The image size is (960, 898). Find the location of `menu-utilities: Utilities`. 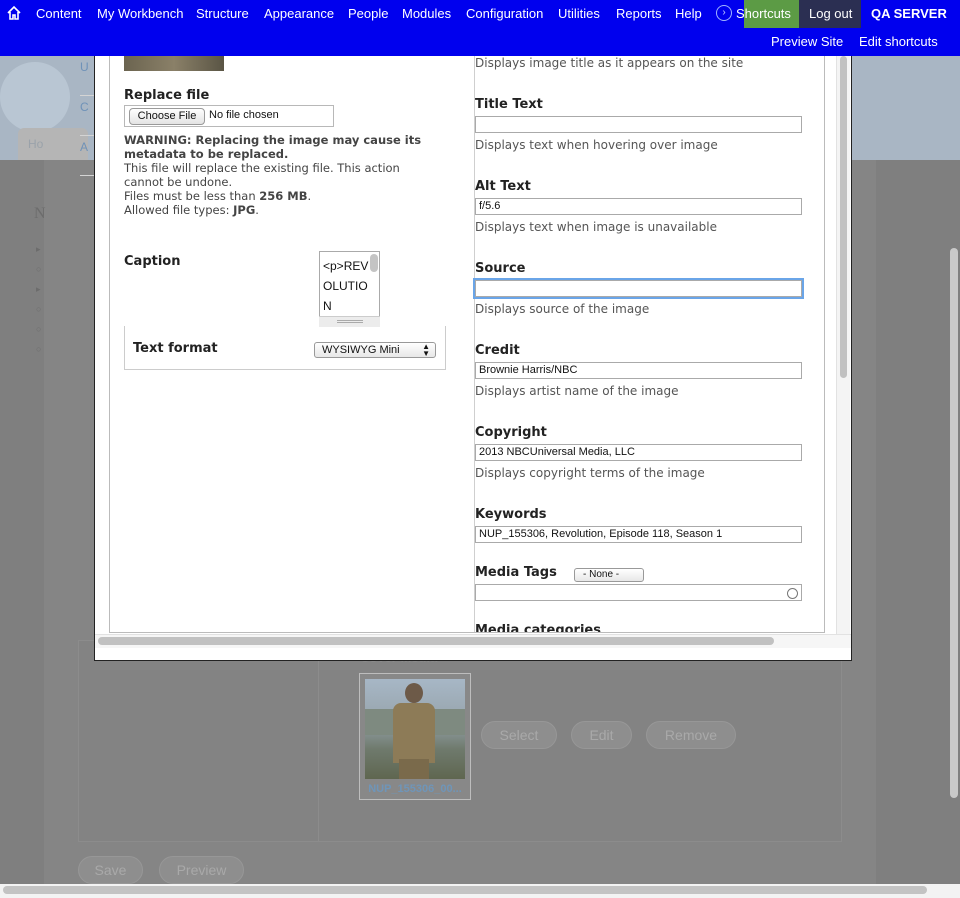

menu-utilities: Utilities is located at coordinates (579, 13).